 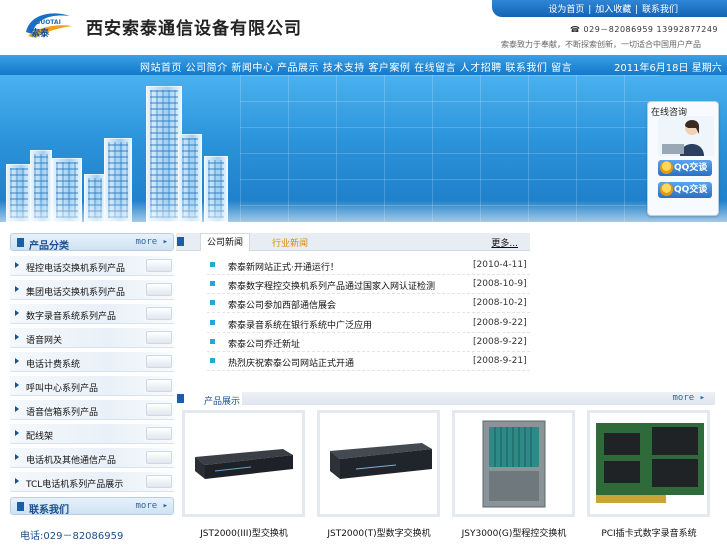 What do you see at coordinates (283, 266) in the screenshot?
I see `news-title: 索泰新网站正式·开通运行！` at bounding box center [283, 266].